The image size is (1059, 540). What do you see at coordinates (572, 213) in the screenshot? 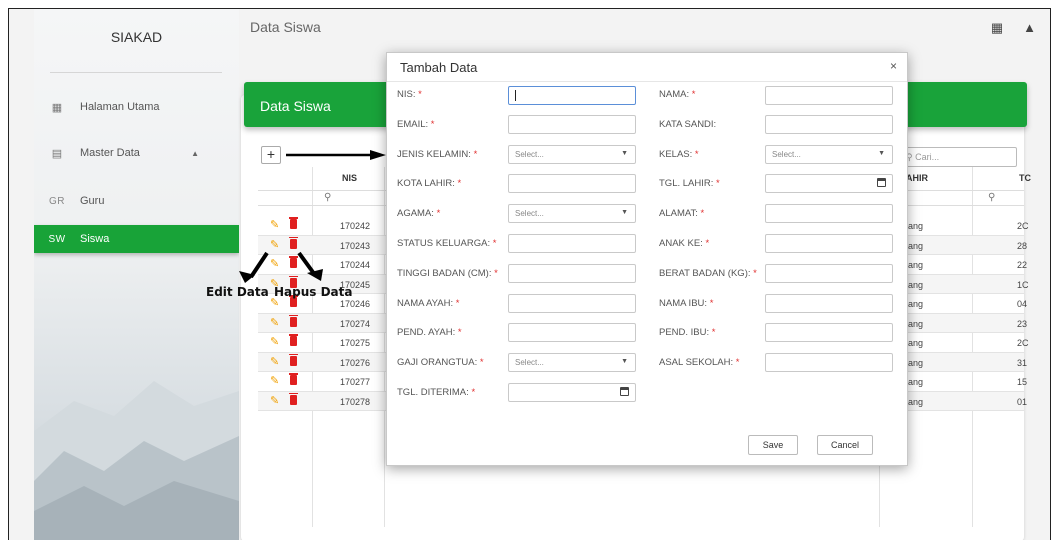
I see `agama-select: Select... ▼` at bounding box center [572, 213].